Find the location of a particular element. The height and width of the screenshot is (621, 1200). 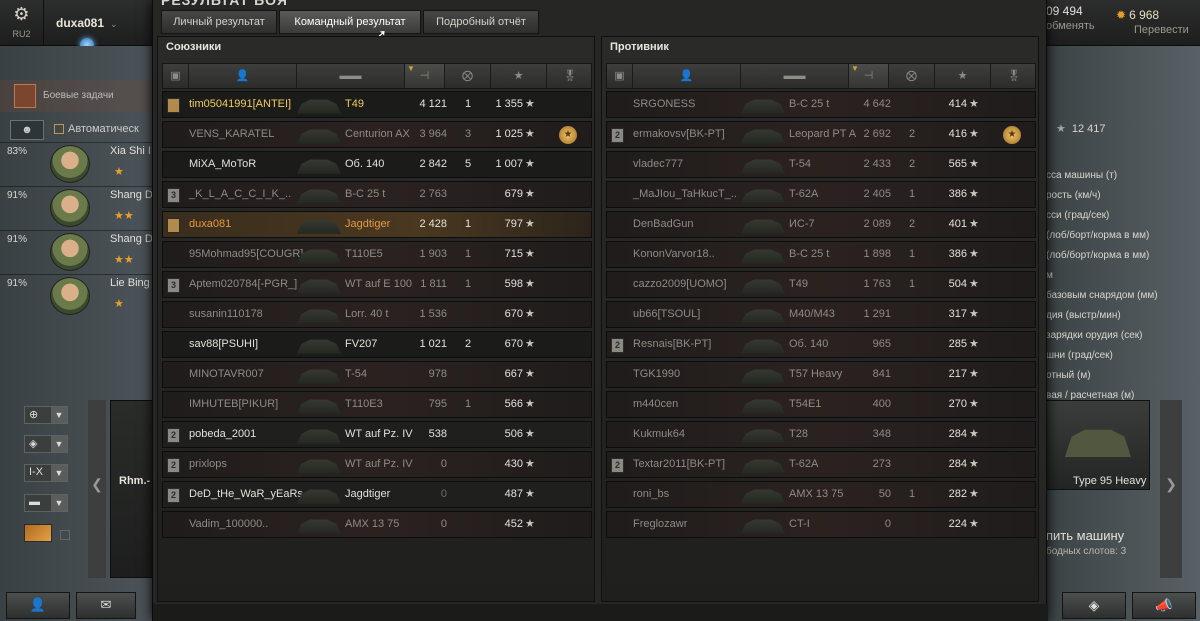

class-filter: ▬ ▼ is located at coordinates (46, 503).